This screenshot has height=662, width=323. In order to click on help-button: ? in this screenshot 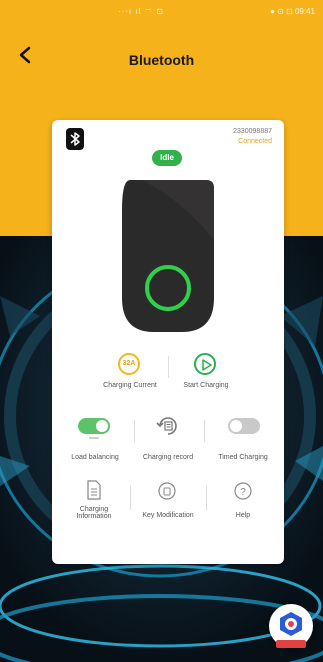, I will do `click(243, 491)`.